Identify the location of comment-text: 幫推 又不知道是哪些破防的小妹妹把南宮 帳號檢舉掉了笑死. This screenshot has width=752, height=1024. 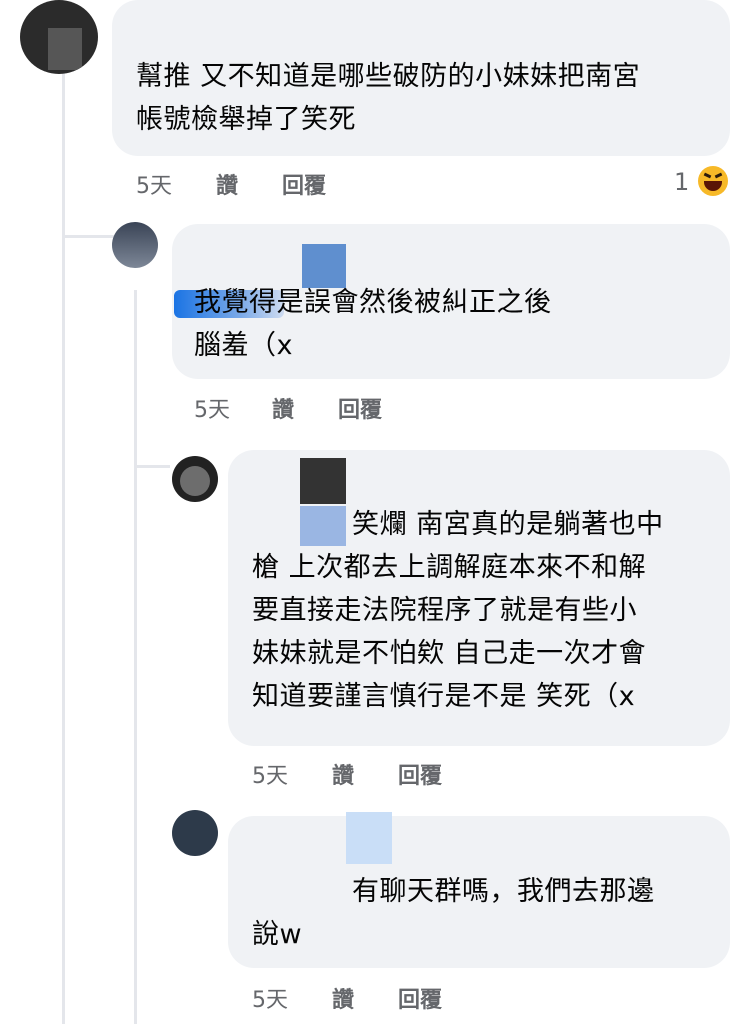
(388, 98).